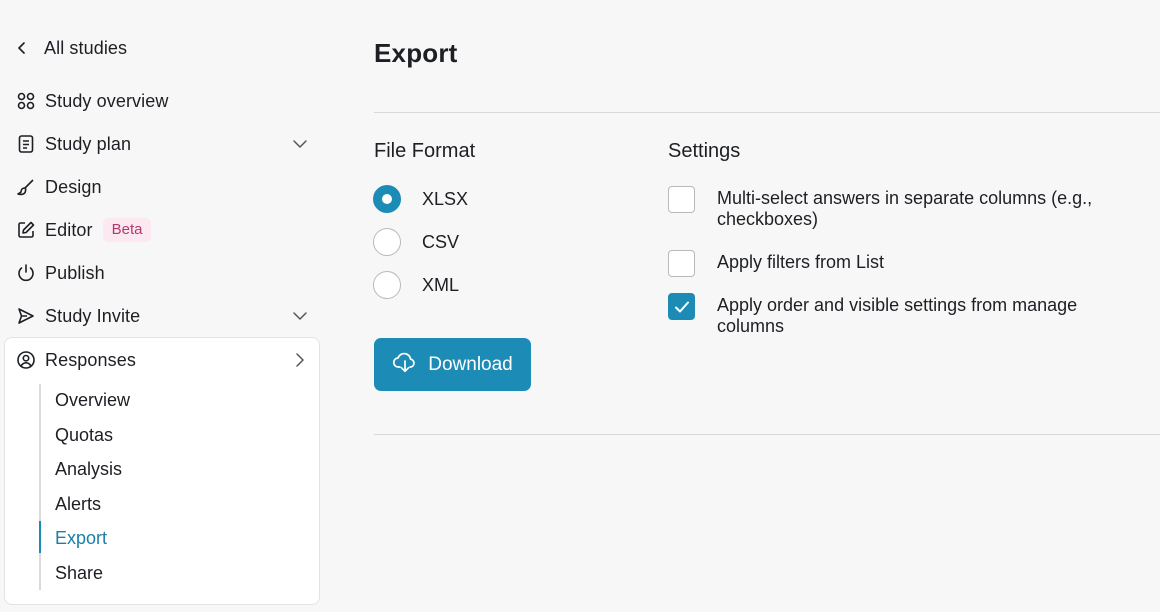 This screenshot has width=1160, height=612. Describe the element at coordinates (127, 230) in the screenshot. I see `beta-badge: Beta` at that location.